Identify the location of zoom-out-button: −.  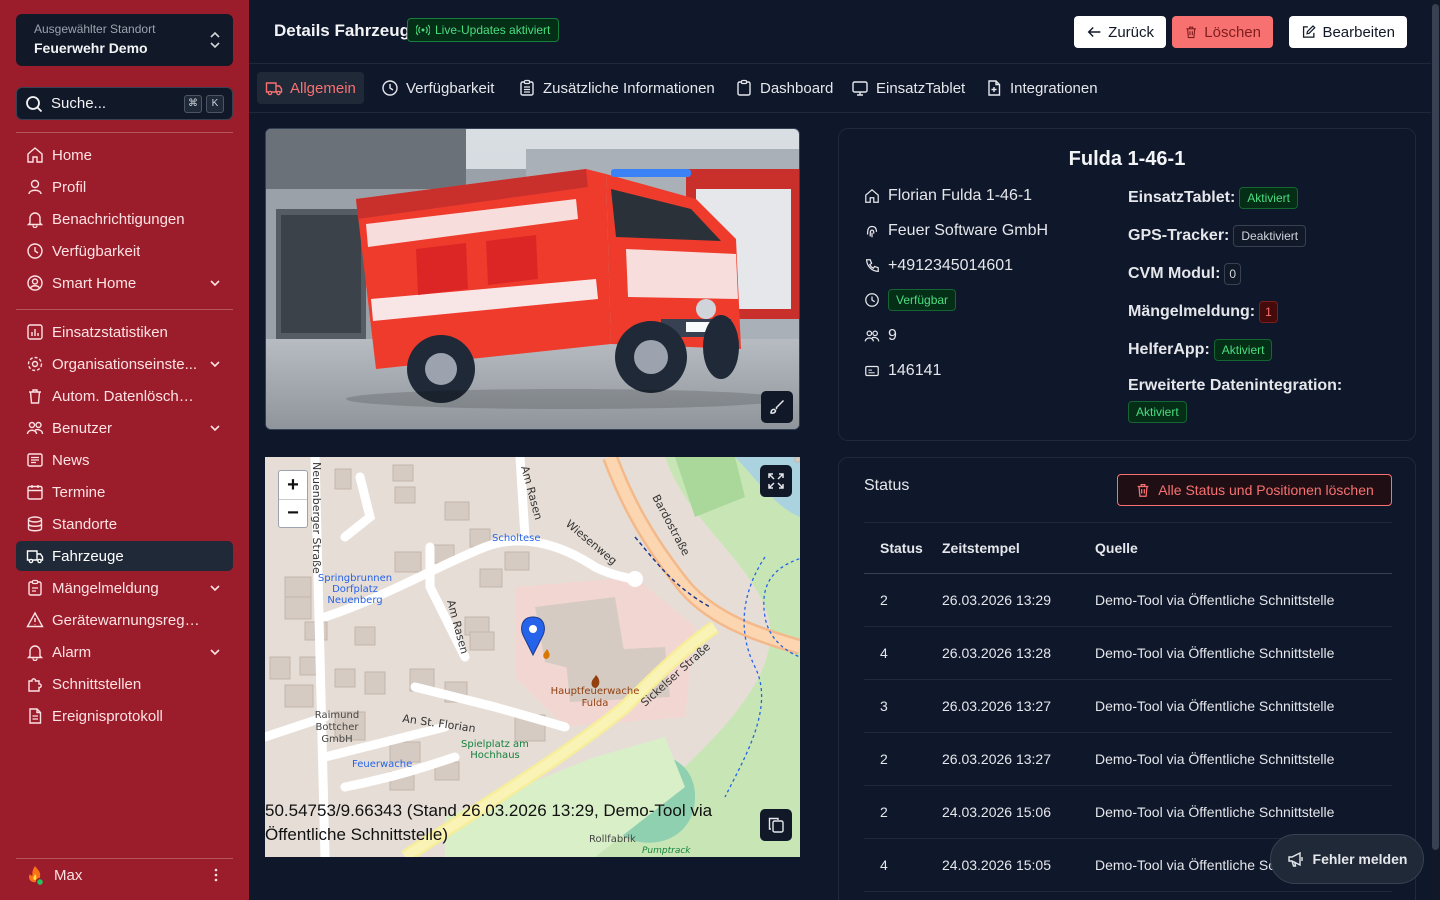
(293, 513).